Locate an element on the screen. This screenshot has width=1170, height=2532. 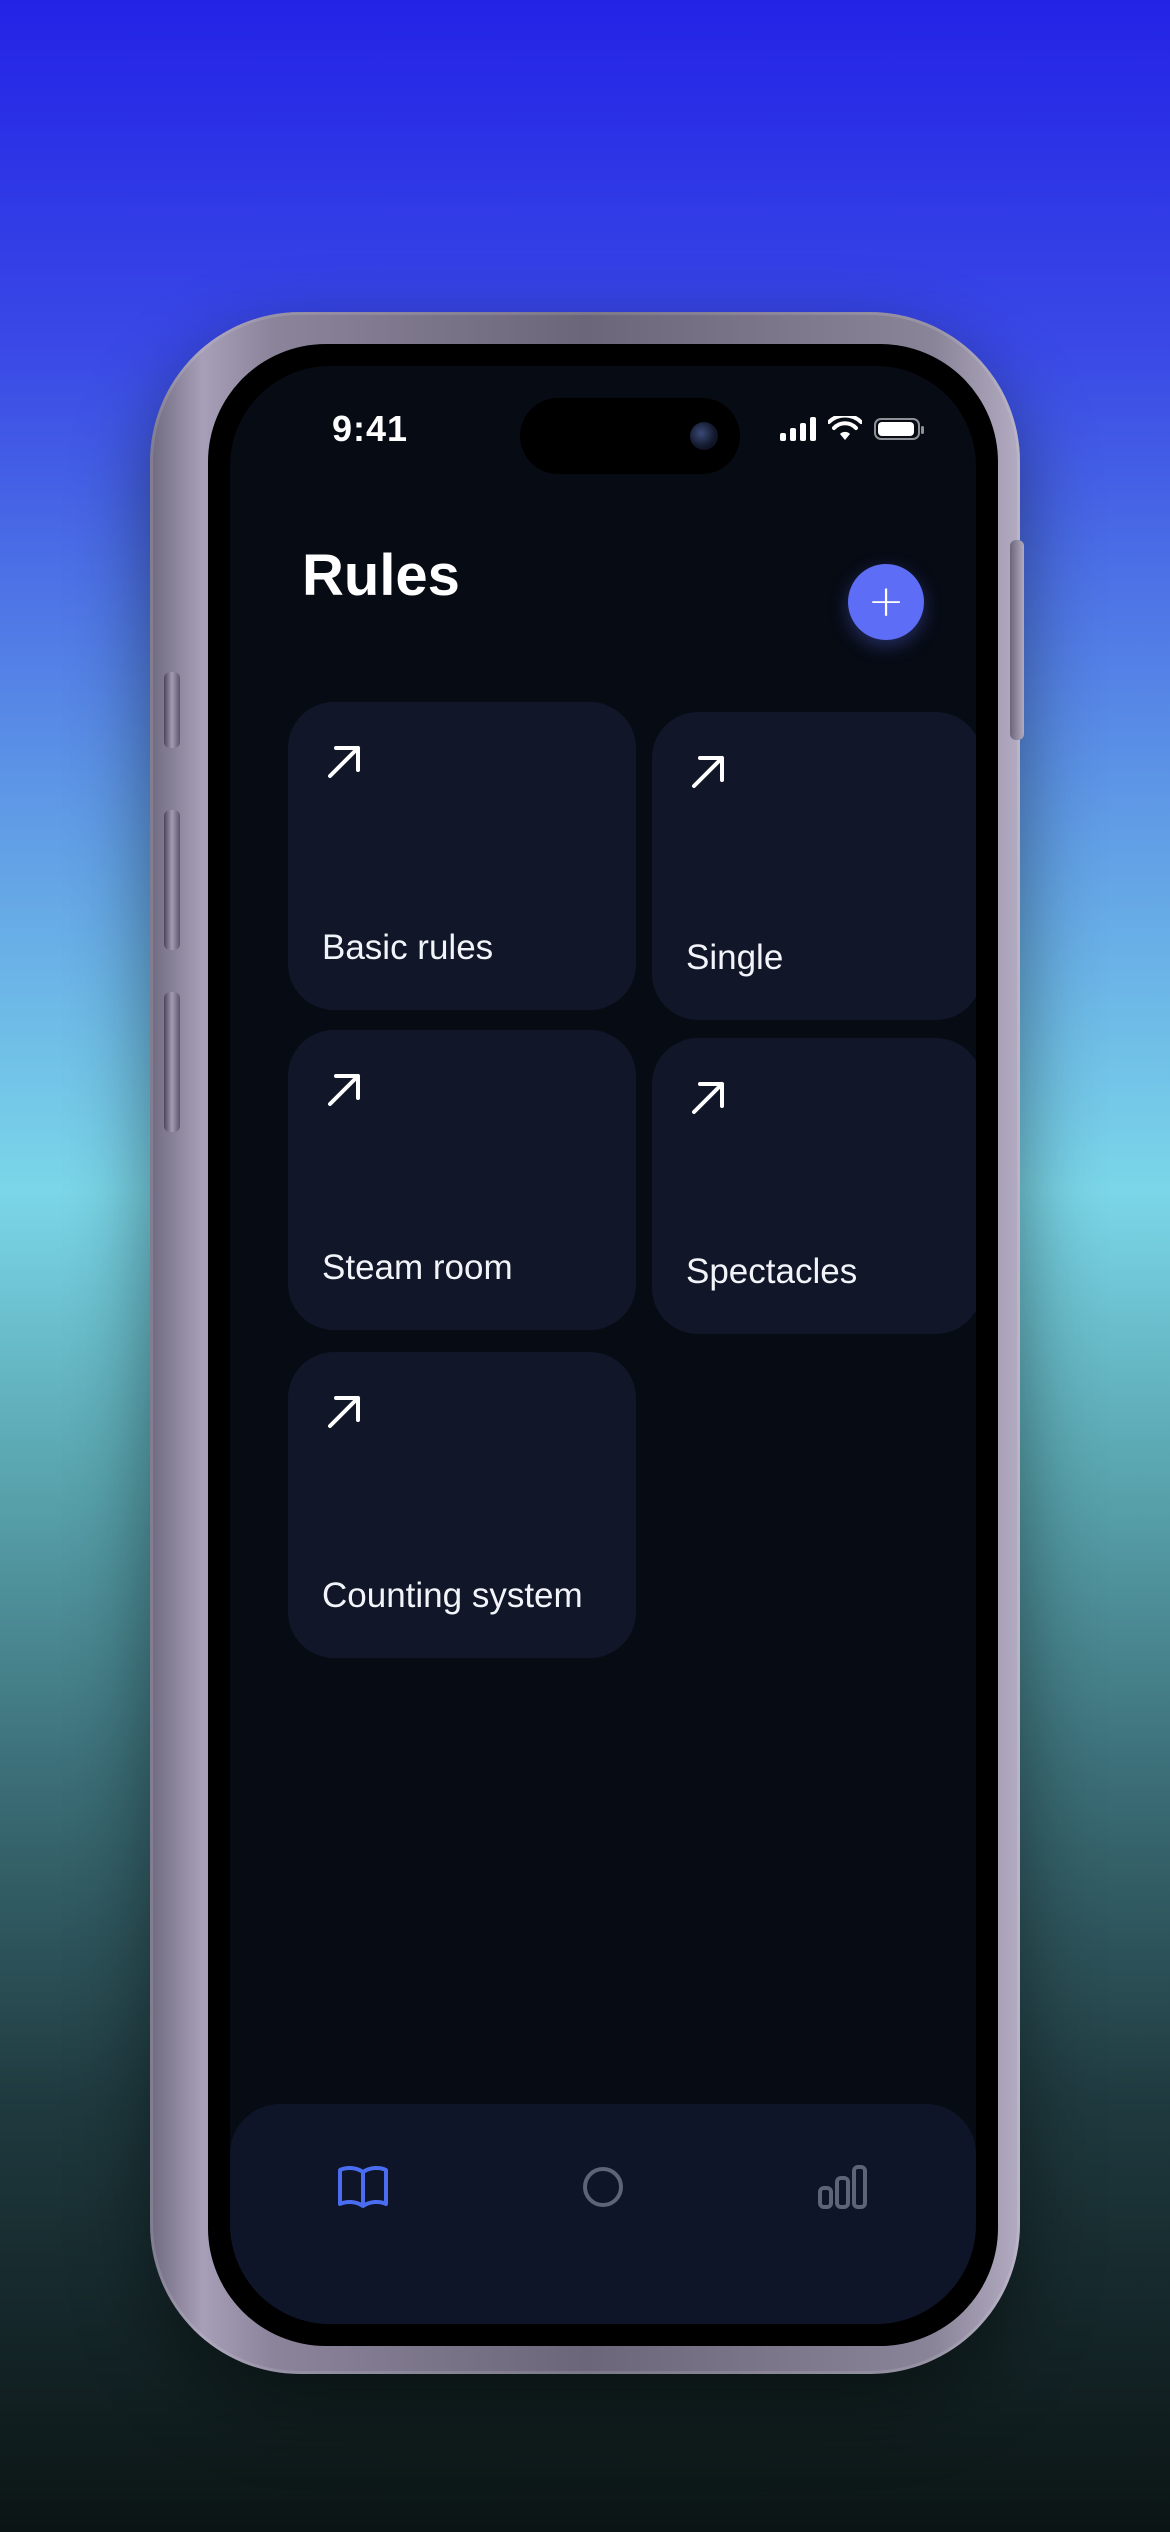
status-time: 9:41 is located at coordinates (370, 428).